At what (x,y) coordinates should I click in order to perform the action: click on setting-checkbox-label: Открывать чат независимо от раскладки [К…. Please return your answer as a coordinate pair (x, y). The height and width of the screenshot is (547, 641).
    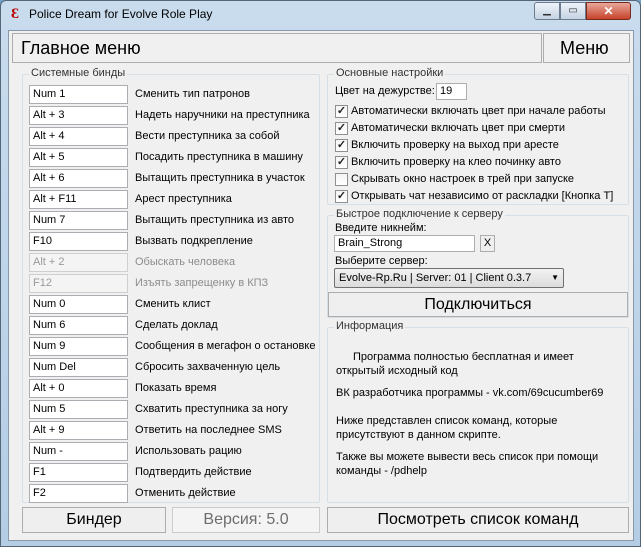
    Looking at the image, I should click on (482, 196).